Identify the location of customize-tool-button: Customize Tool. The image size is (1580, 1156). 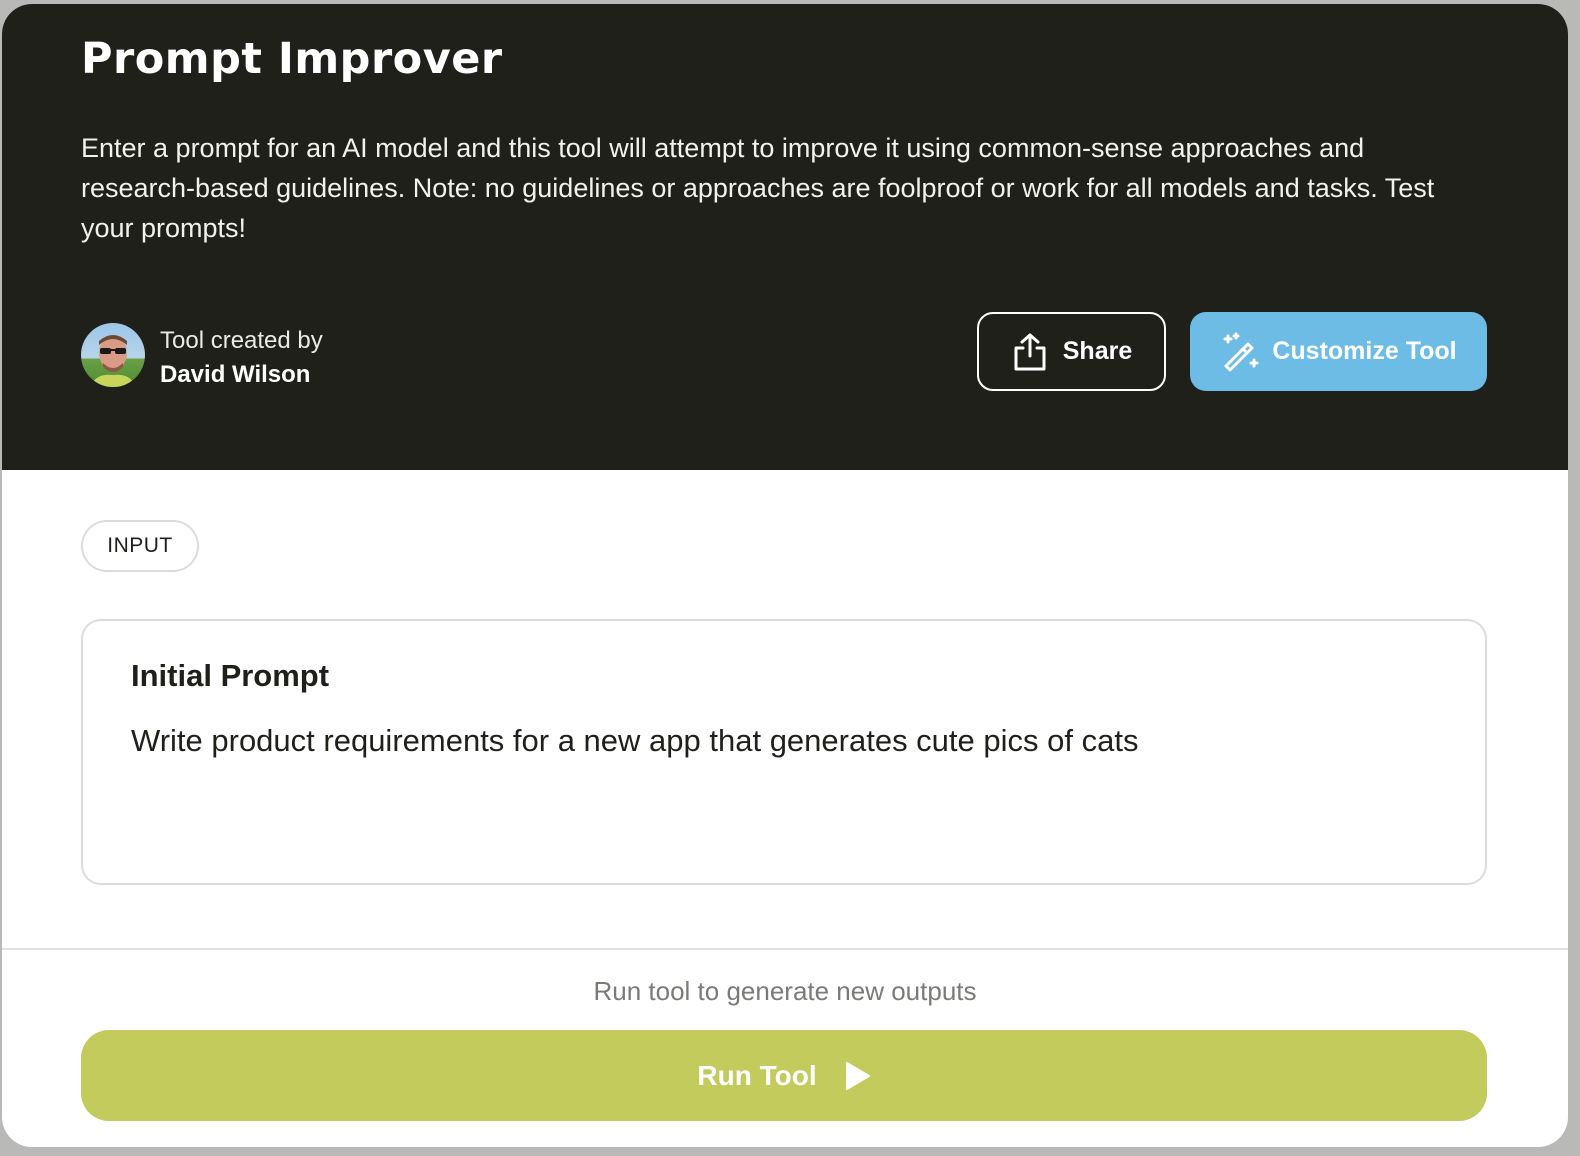
(1338, 351).